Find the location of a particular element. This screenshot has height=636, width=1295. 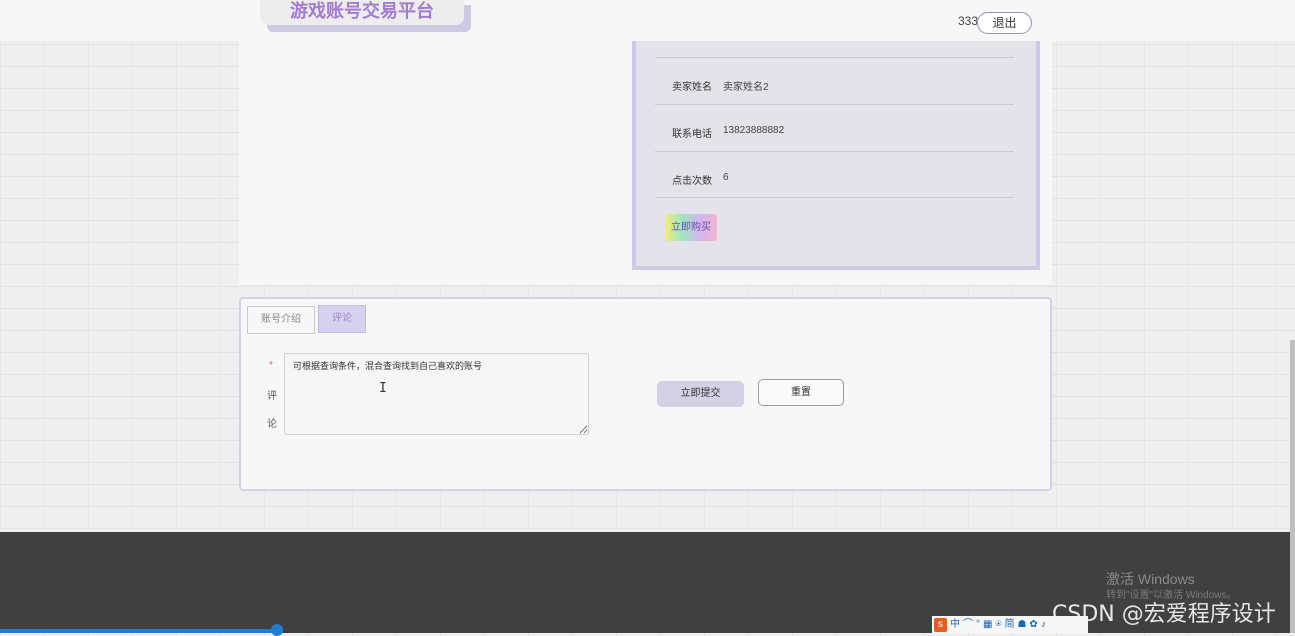

username: 333 is located at coordinates (968, 21).